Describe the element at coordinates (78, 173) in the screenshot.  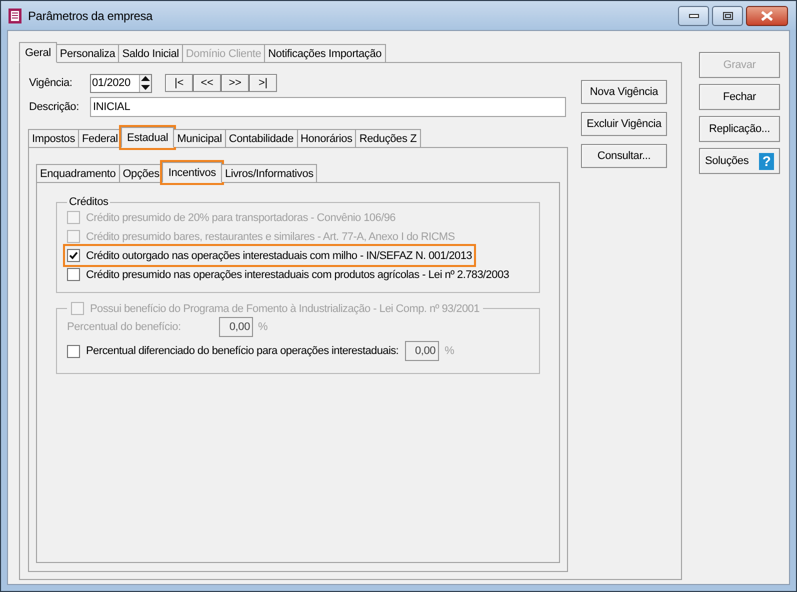
I see `tab: Enquadramento` at that location.